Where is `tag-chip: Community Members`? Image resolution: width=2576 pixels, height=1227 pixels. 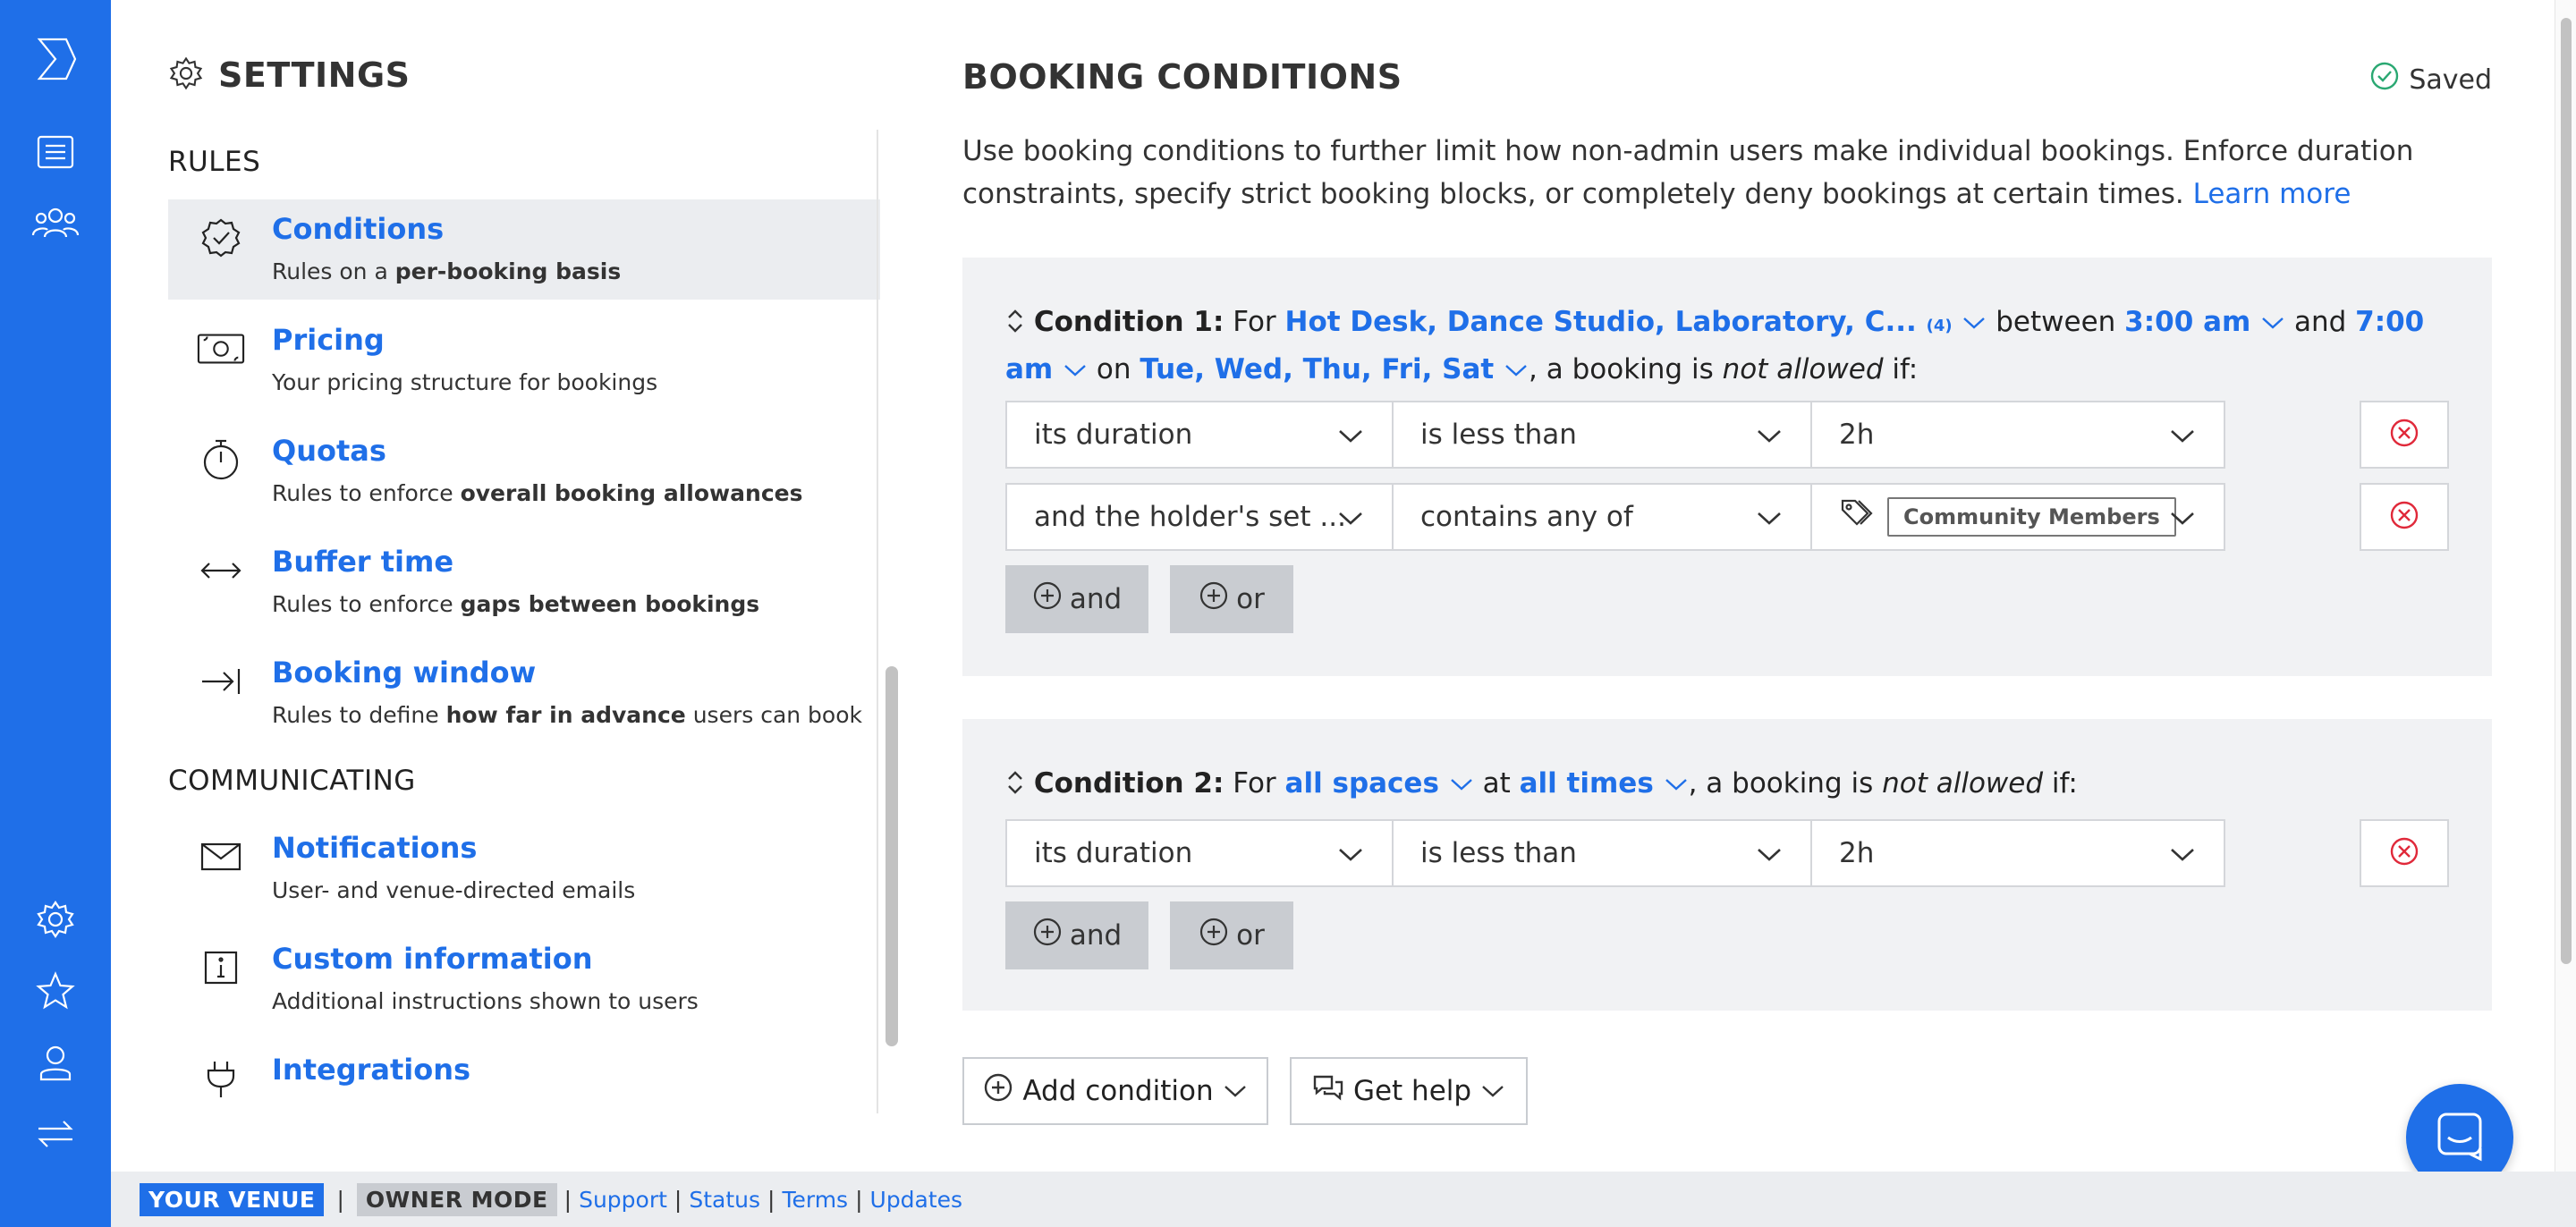
tag-chip: Community Members is located at coordinates (2031, 517).